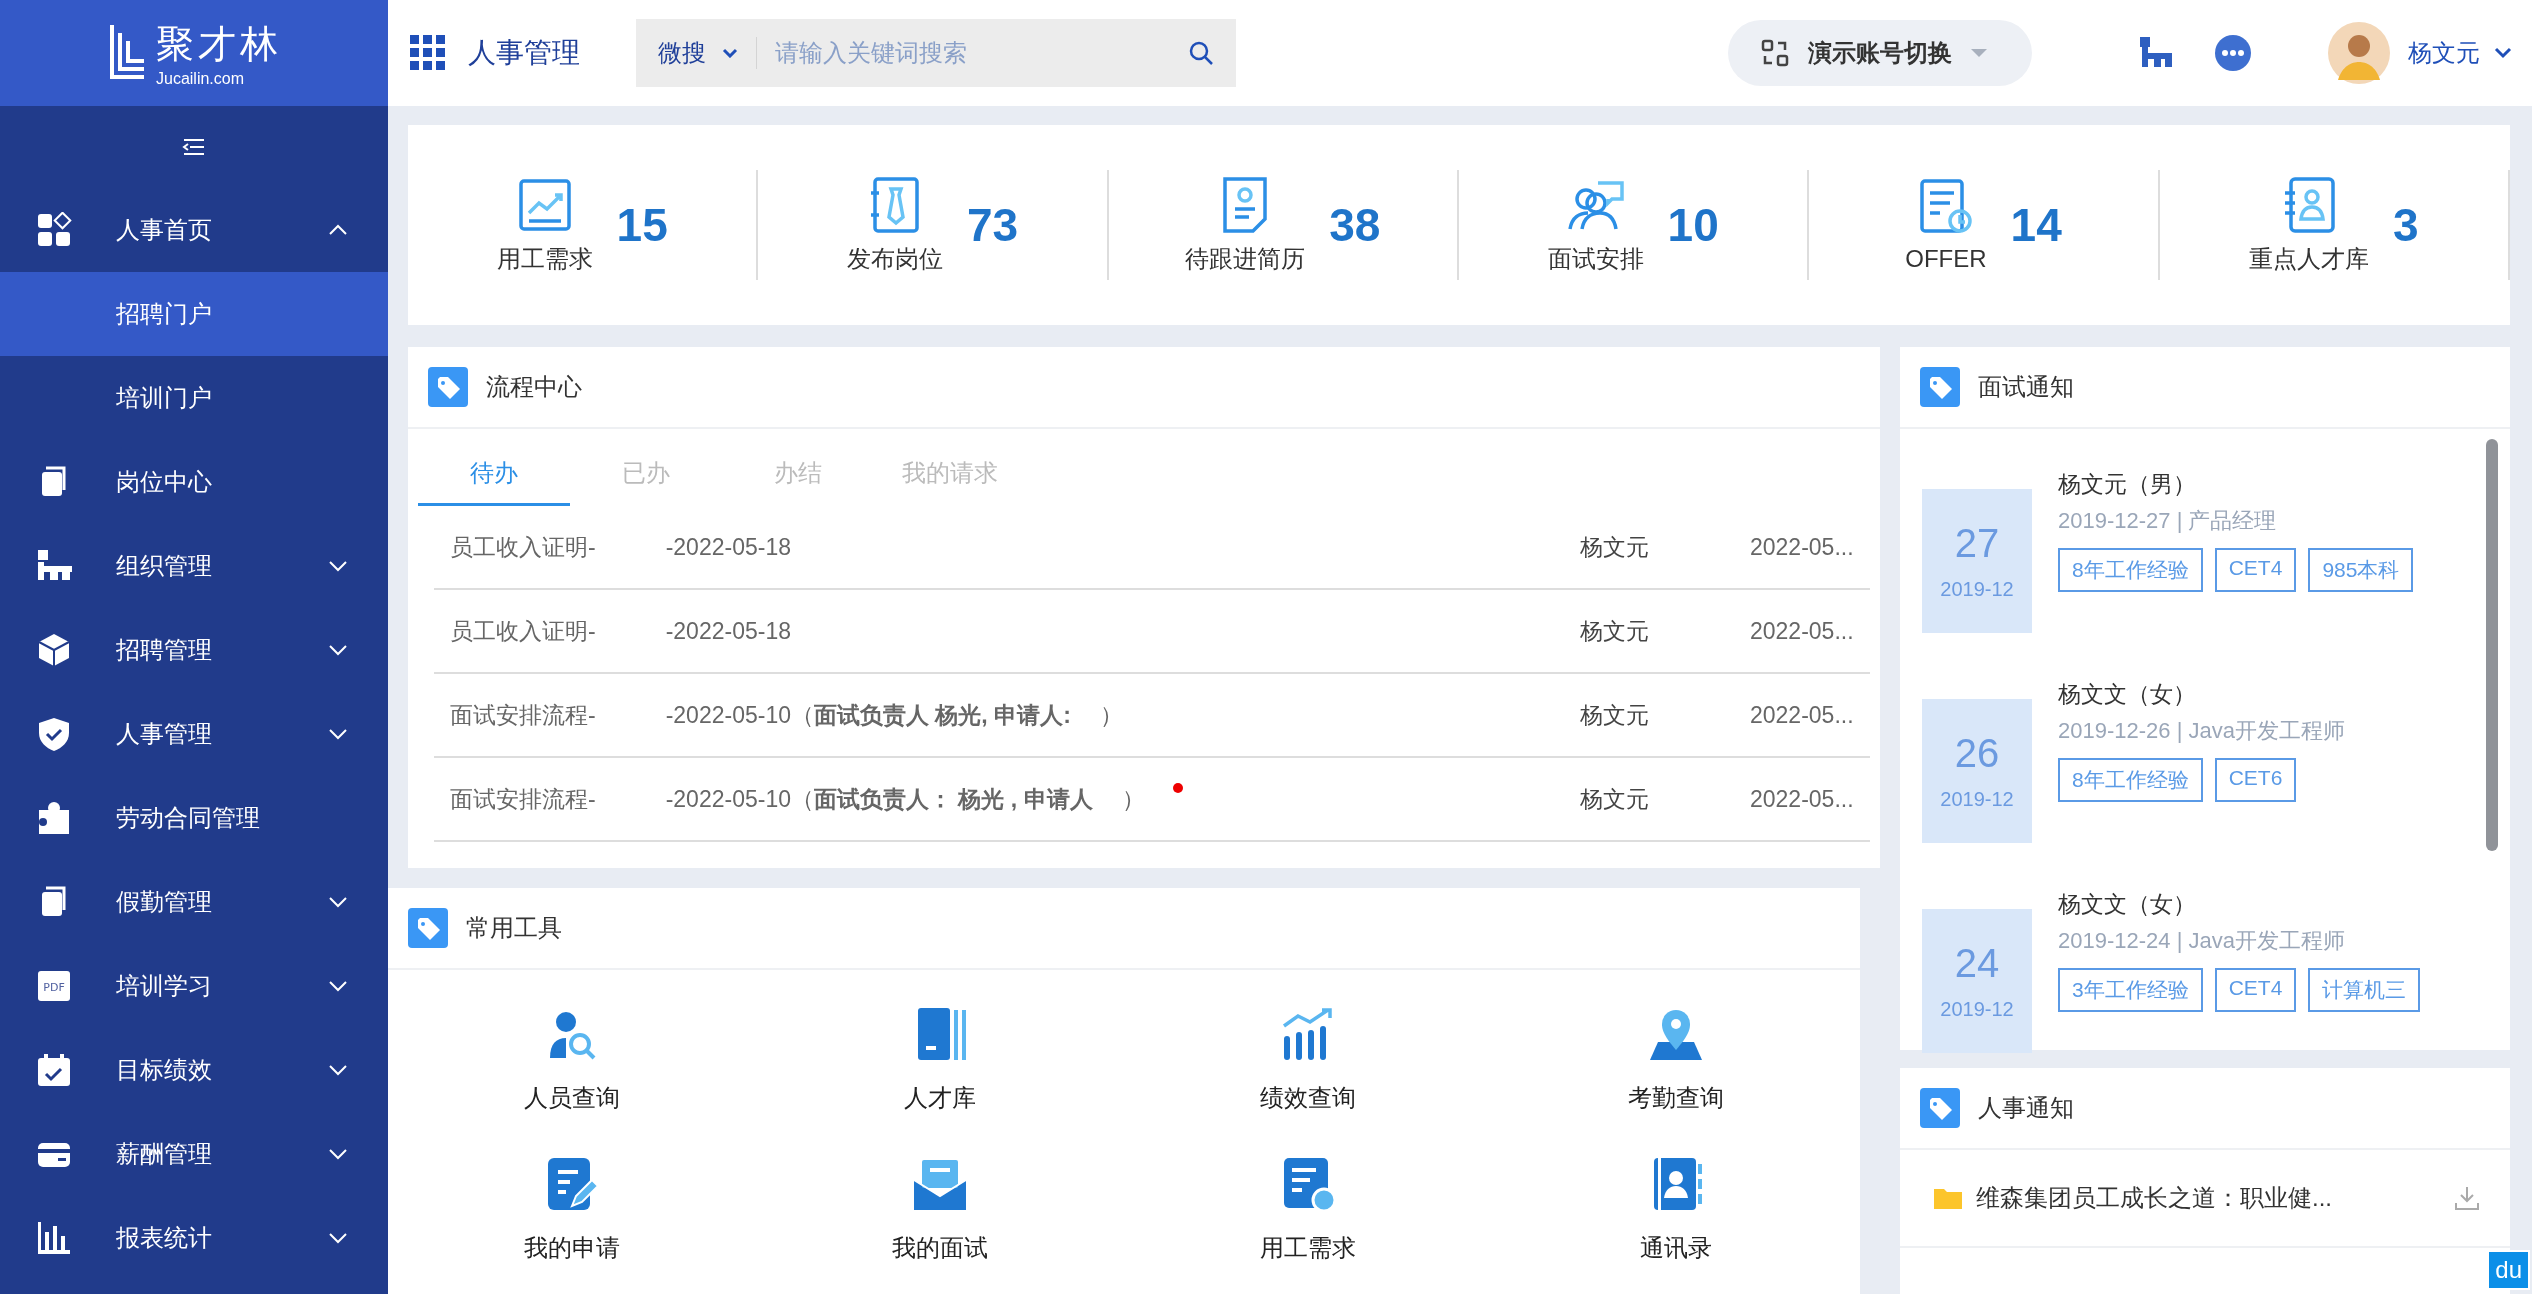  What do you see at coordinates (1775, 53) in the screenshot?
I see `switch-icon` at bounding box center [1775, 53].